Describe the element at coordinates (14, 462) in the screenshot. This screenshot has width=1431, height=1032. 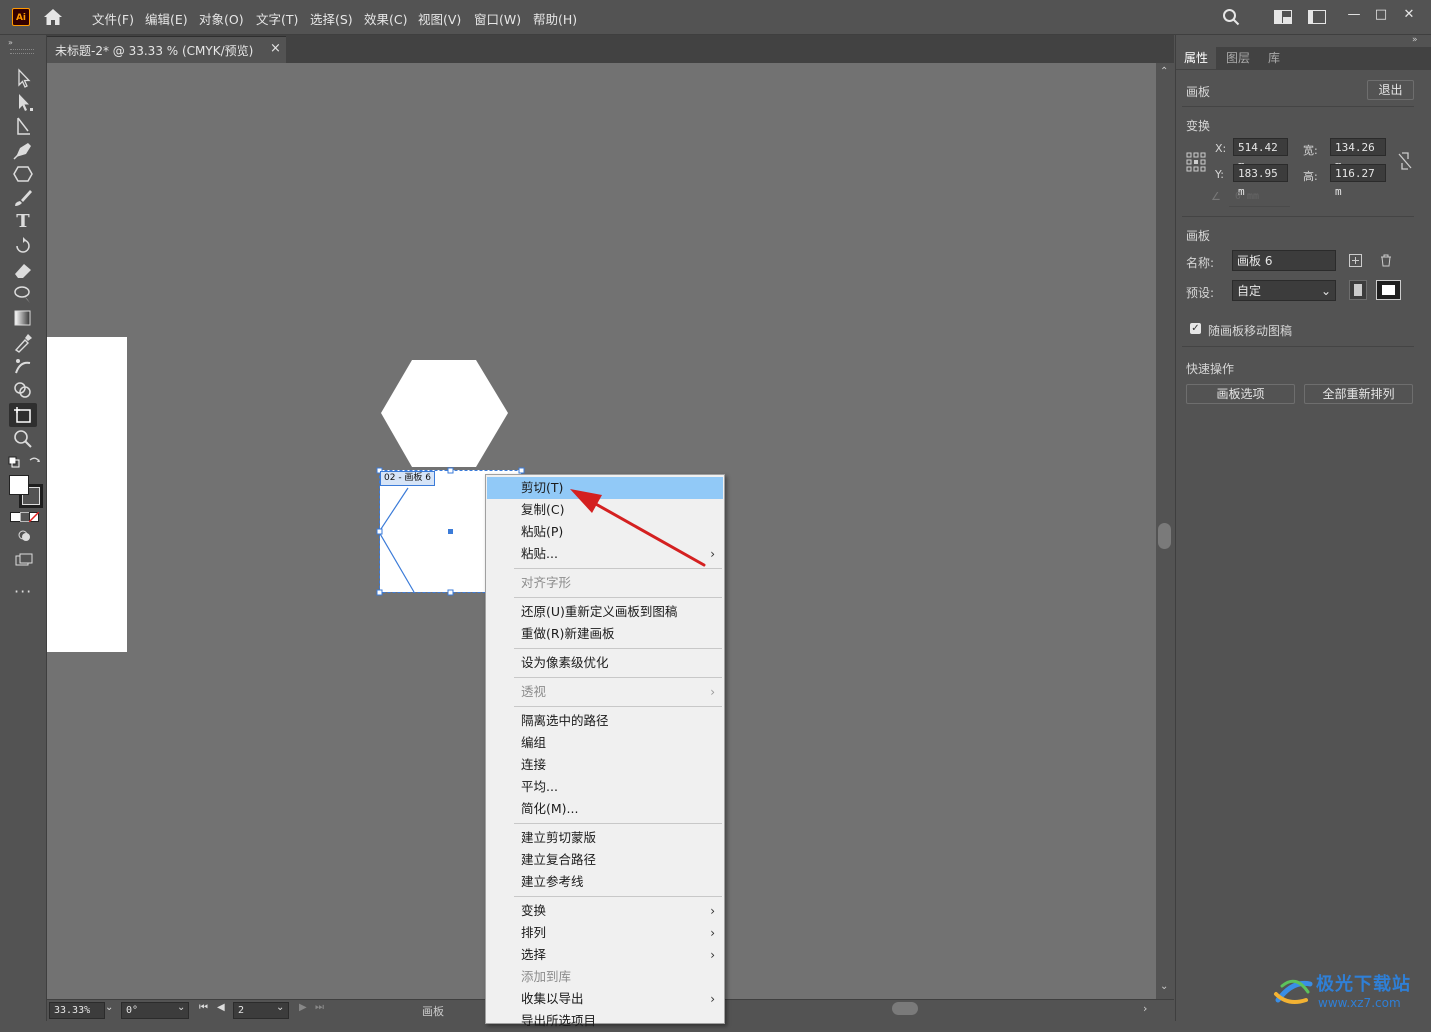
I see `default-colors-icon` at that location.